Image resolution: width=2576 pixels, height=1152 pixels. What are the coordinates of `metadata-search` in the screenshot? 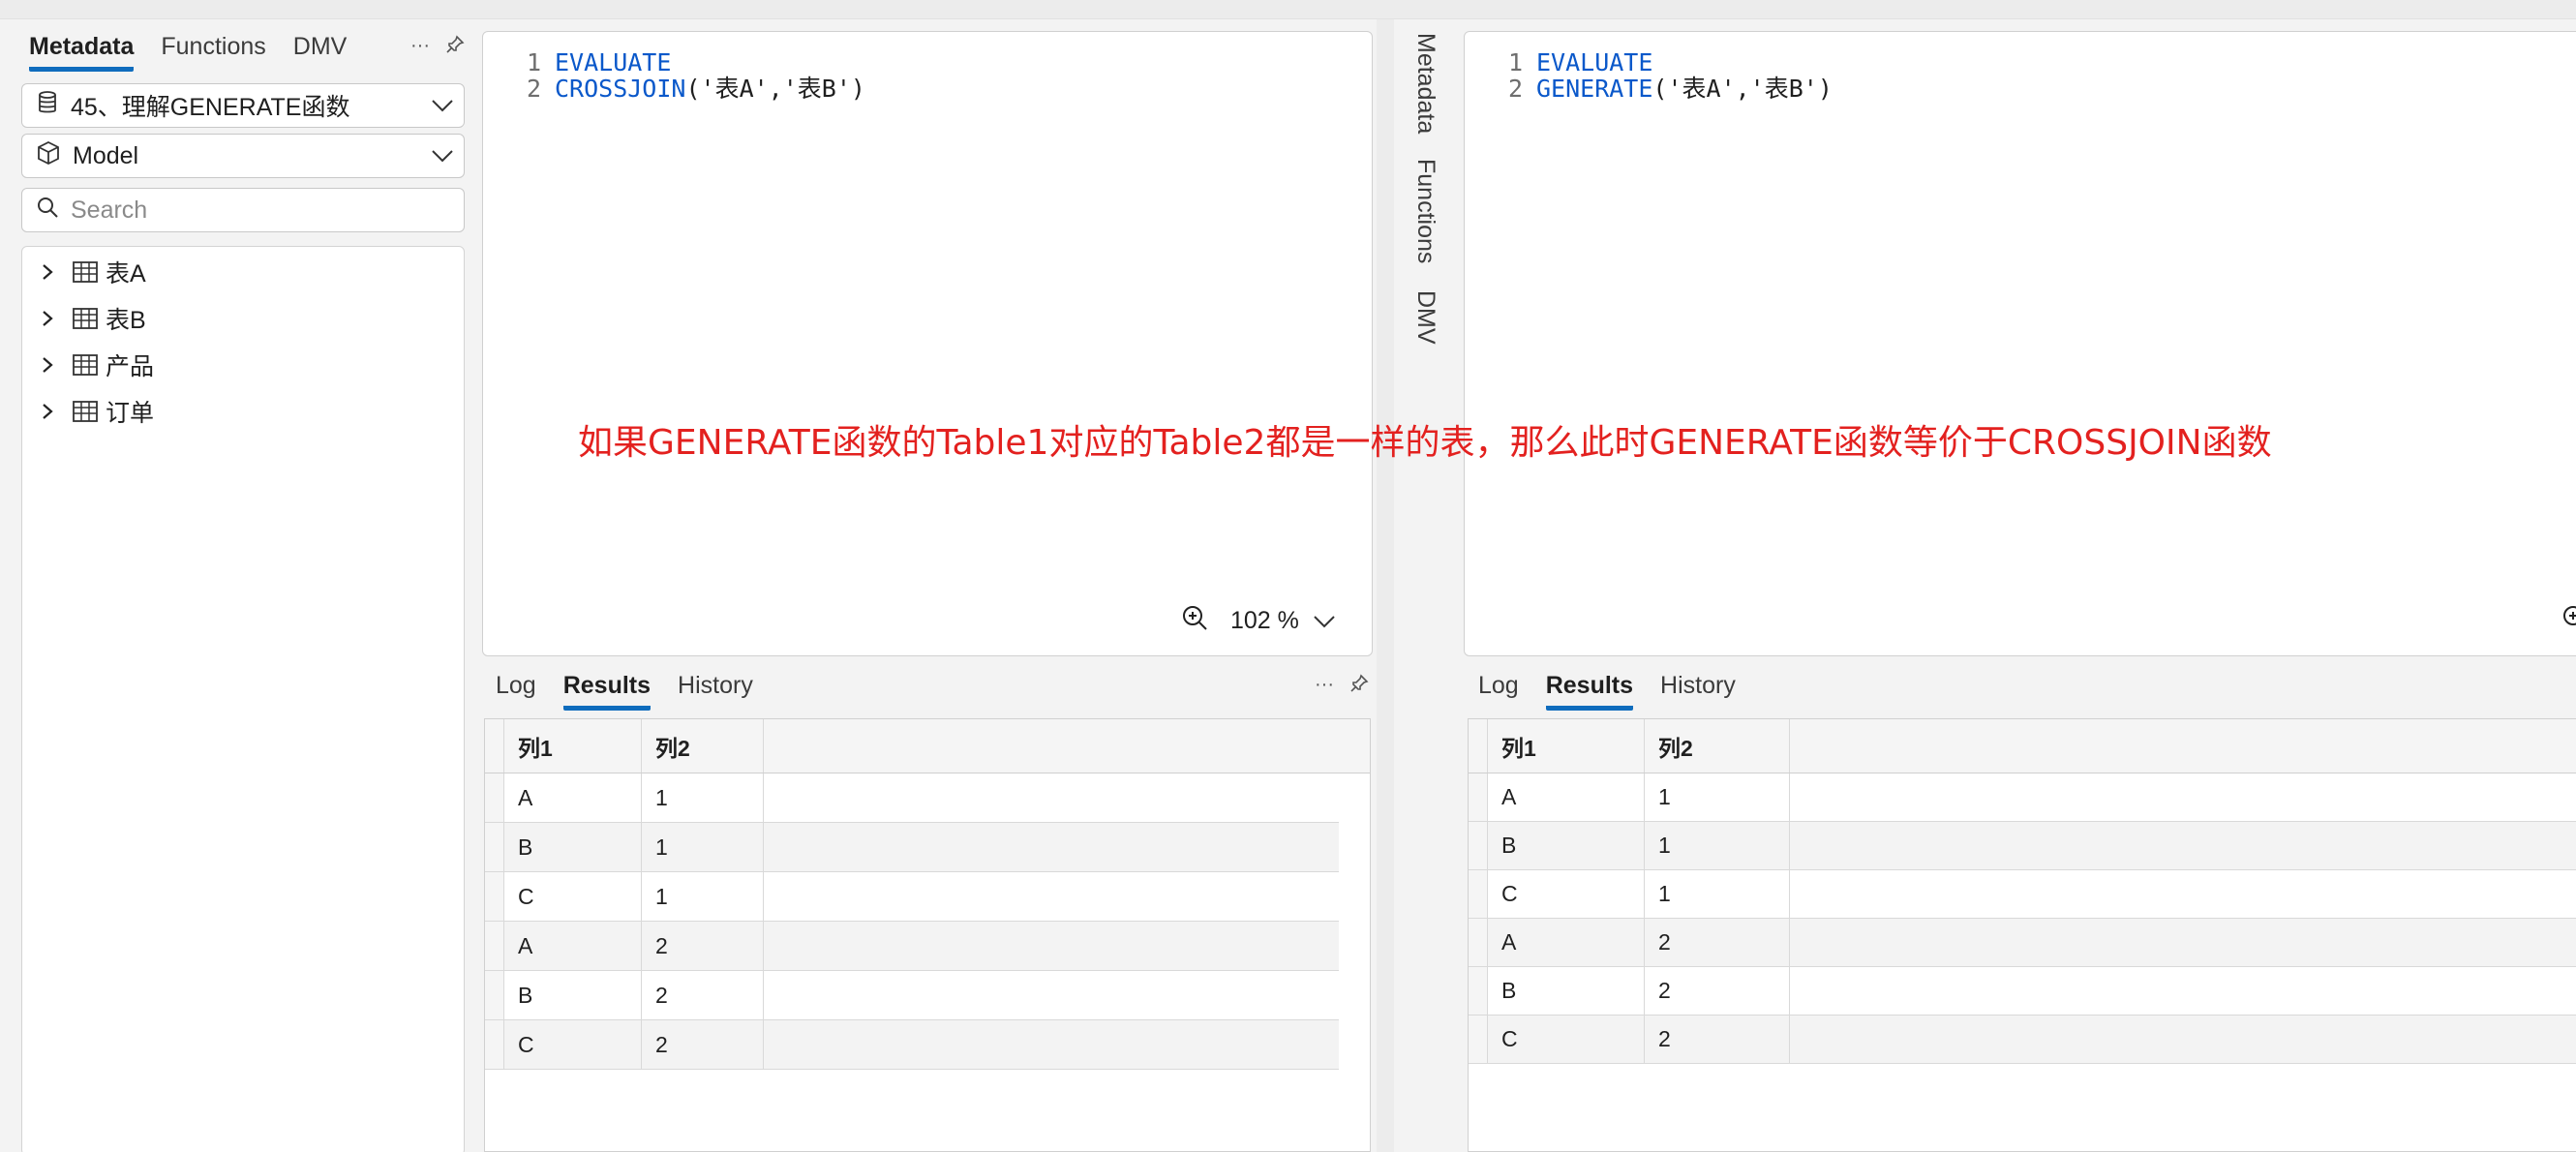 It's located at (243, 210).